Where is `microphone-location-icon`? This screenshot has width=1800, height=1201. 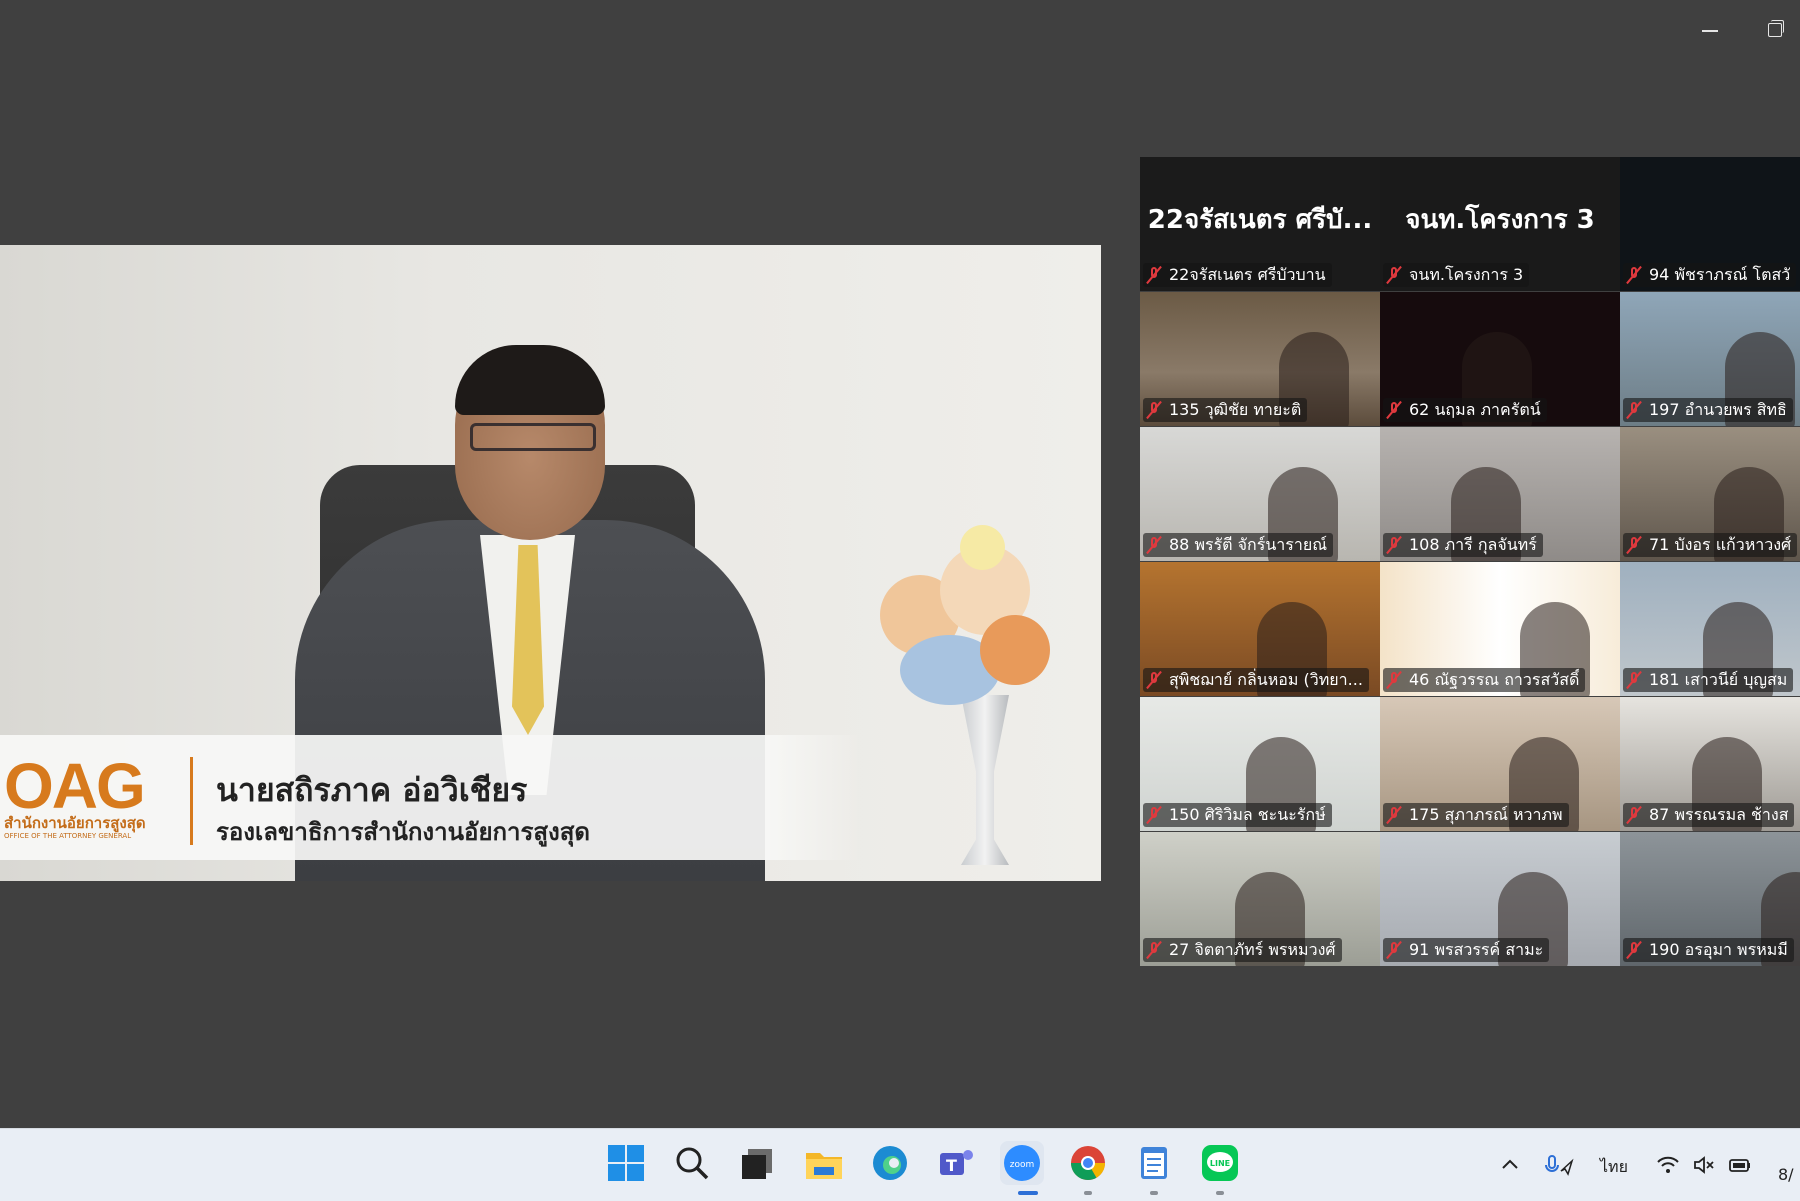
microphone-location-icon is located at coordinates (1559, 1165).